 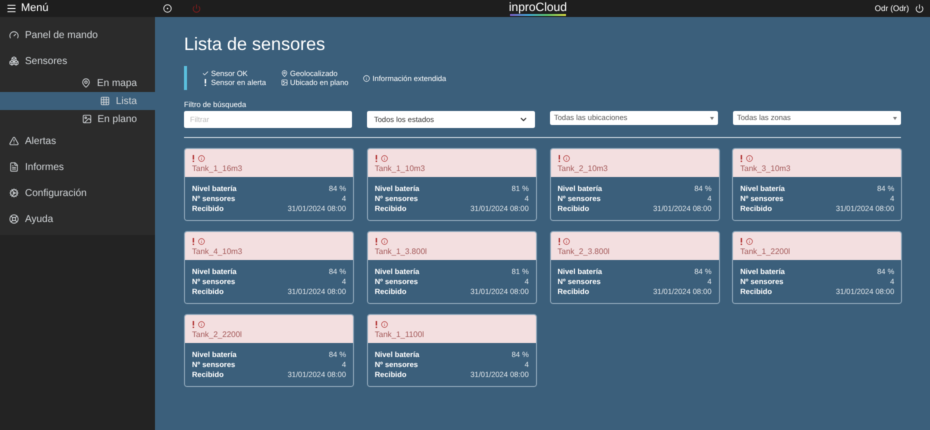 What do you see at coordinates (14, 35) in the screenshot?
I see `gauge-icon` at bounding box center [14, 35].